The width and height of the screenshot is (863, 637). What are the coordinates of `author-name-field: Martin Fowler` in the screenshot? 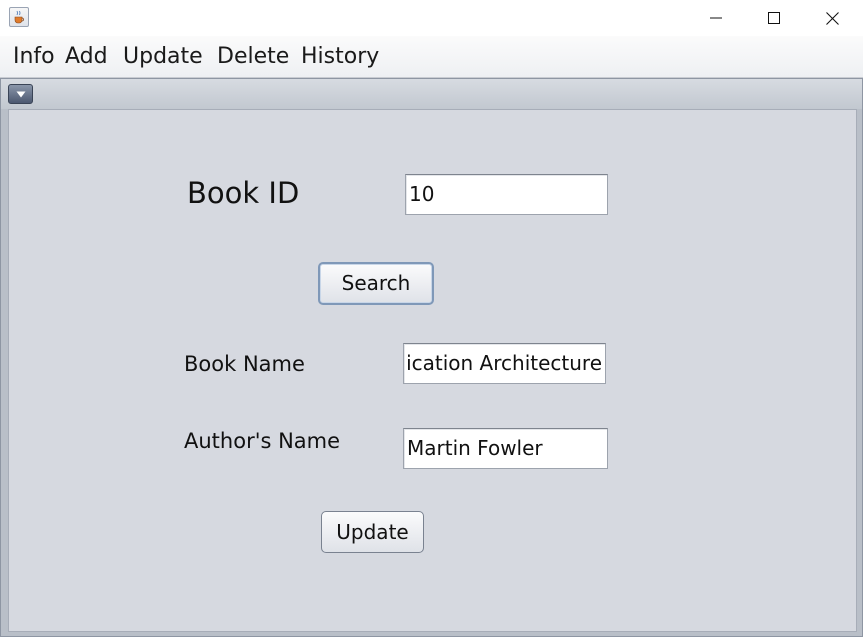 It's located at (505, 448).